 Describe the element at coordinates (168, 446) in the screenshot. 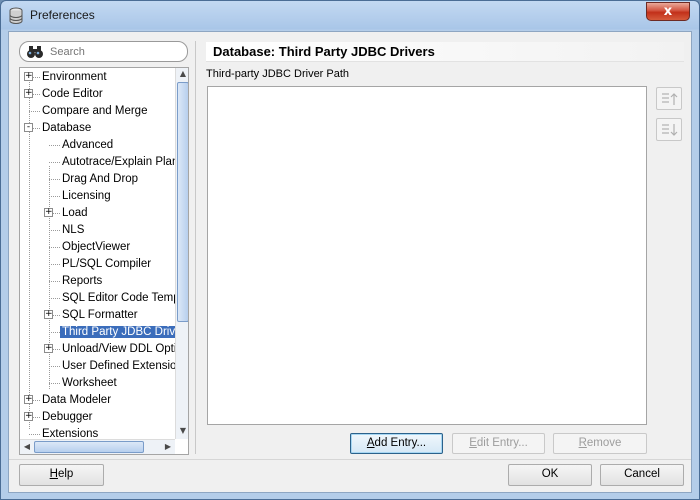

I see `scroll-right-arrow-icon: ▶` at that location.